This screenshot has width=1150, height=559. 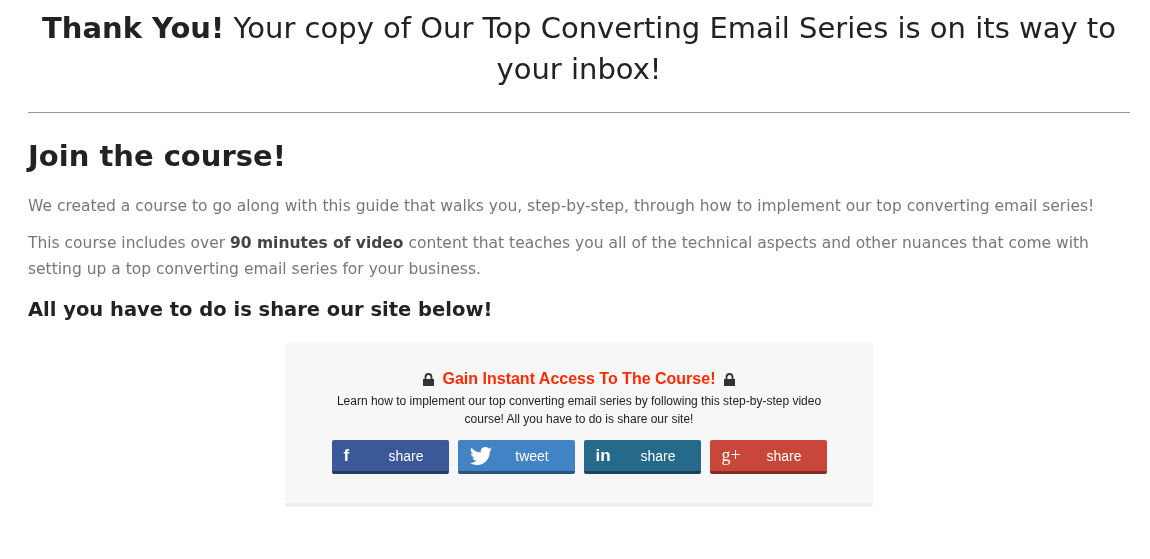 What do you see at coordinates (261, 309) in the screenshot?
I see `subheading: All you have to do is share our site below!` at bounding box center [261, 309].